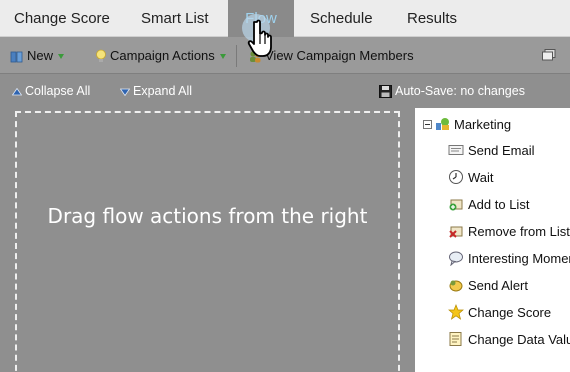  What do you see at coordinates (17, 91) in the screenshot?
I see `triangle-up-icon` at bounding box center [17, 91].